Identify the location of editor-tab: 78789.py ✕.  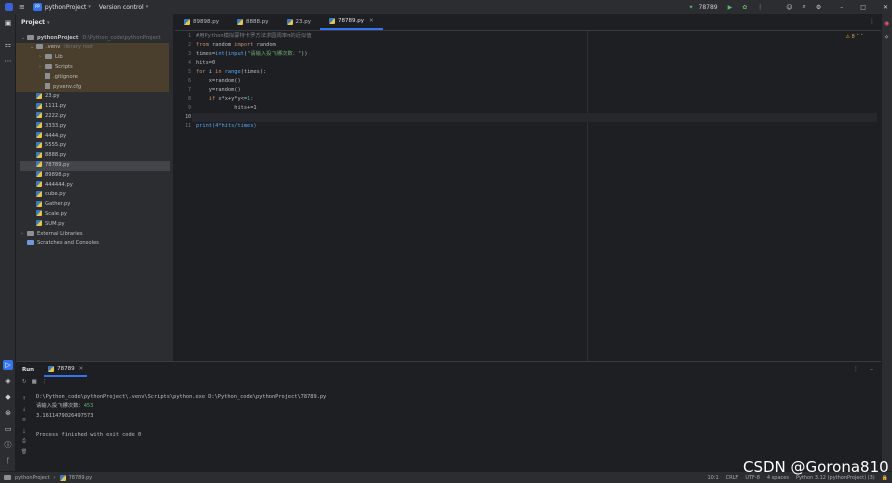
(351, 21).